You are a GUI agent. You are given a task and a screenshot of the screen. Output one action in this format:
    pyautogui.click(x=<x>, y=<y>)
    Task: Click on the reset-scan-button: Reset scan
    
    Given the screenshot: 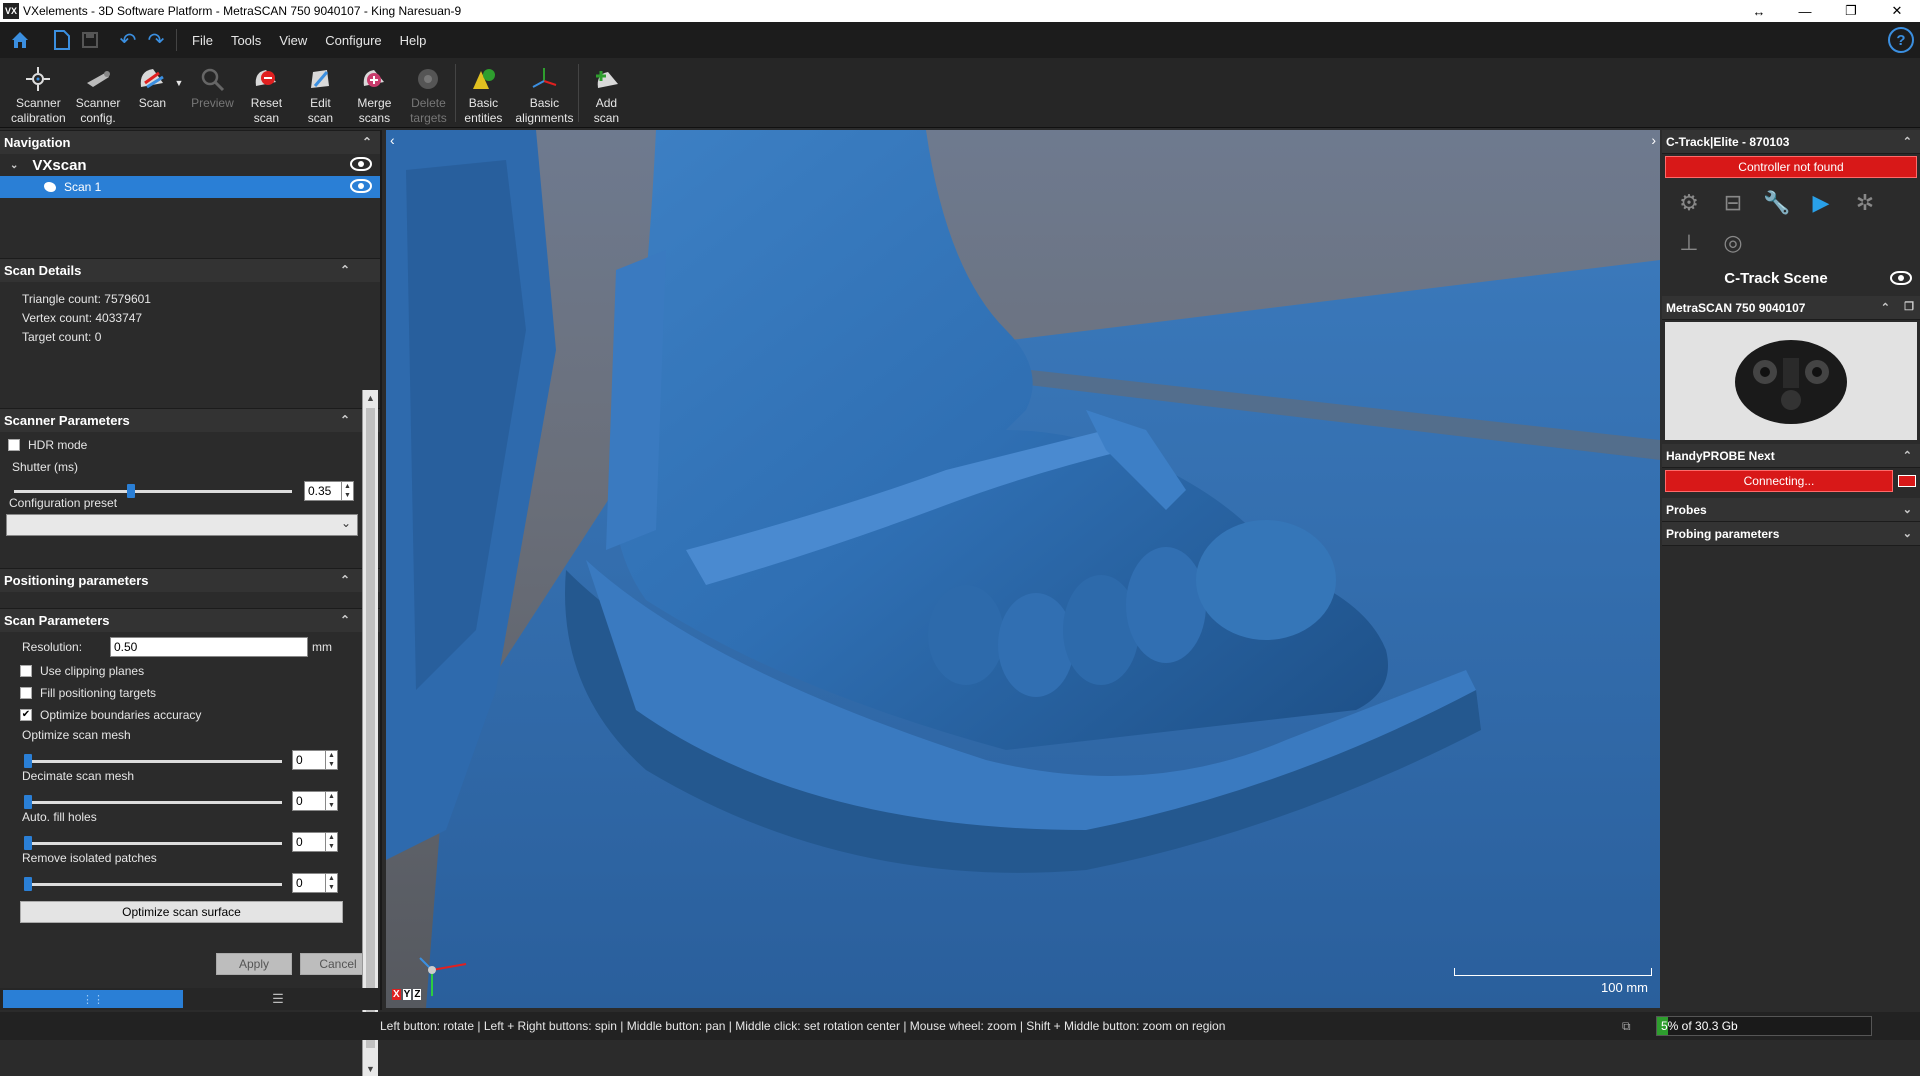 What is the action you would take?
    pyautogui.click(x=266, y=93)
    